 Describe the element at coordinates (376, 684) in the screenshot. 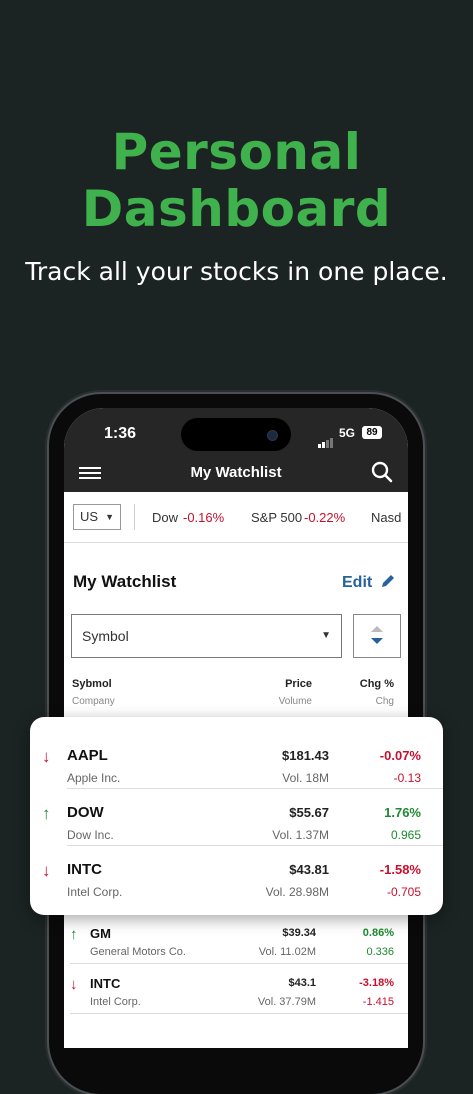

I see `col-chg-pct: Chg %` at that location.